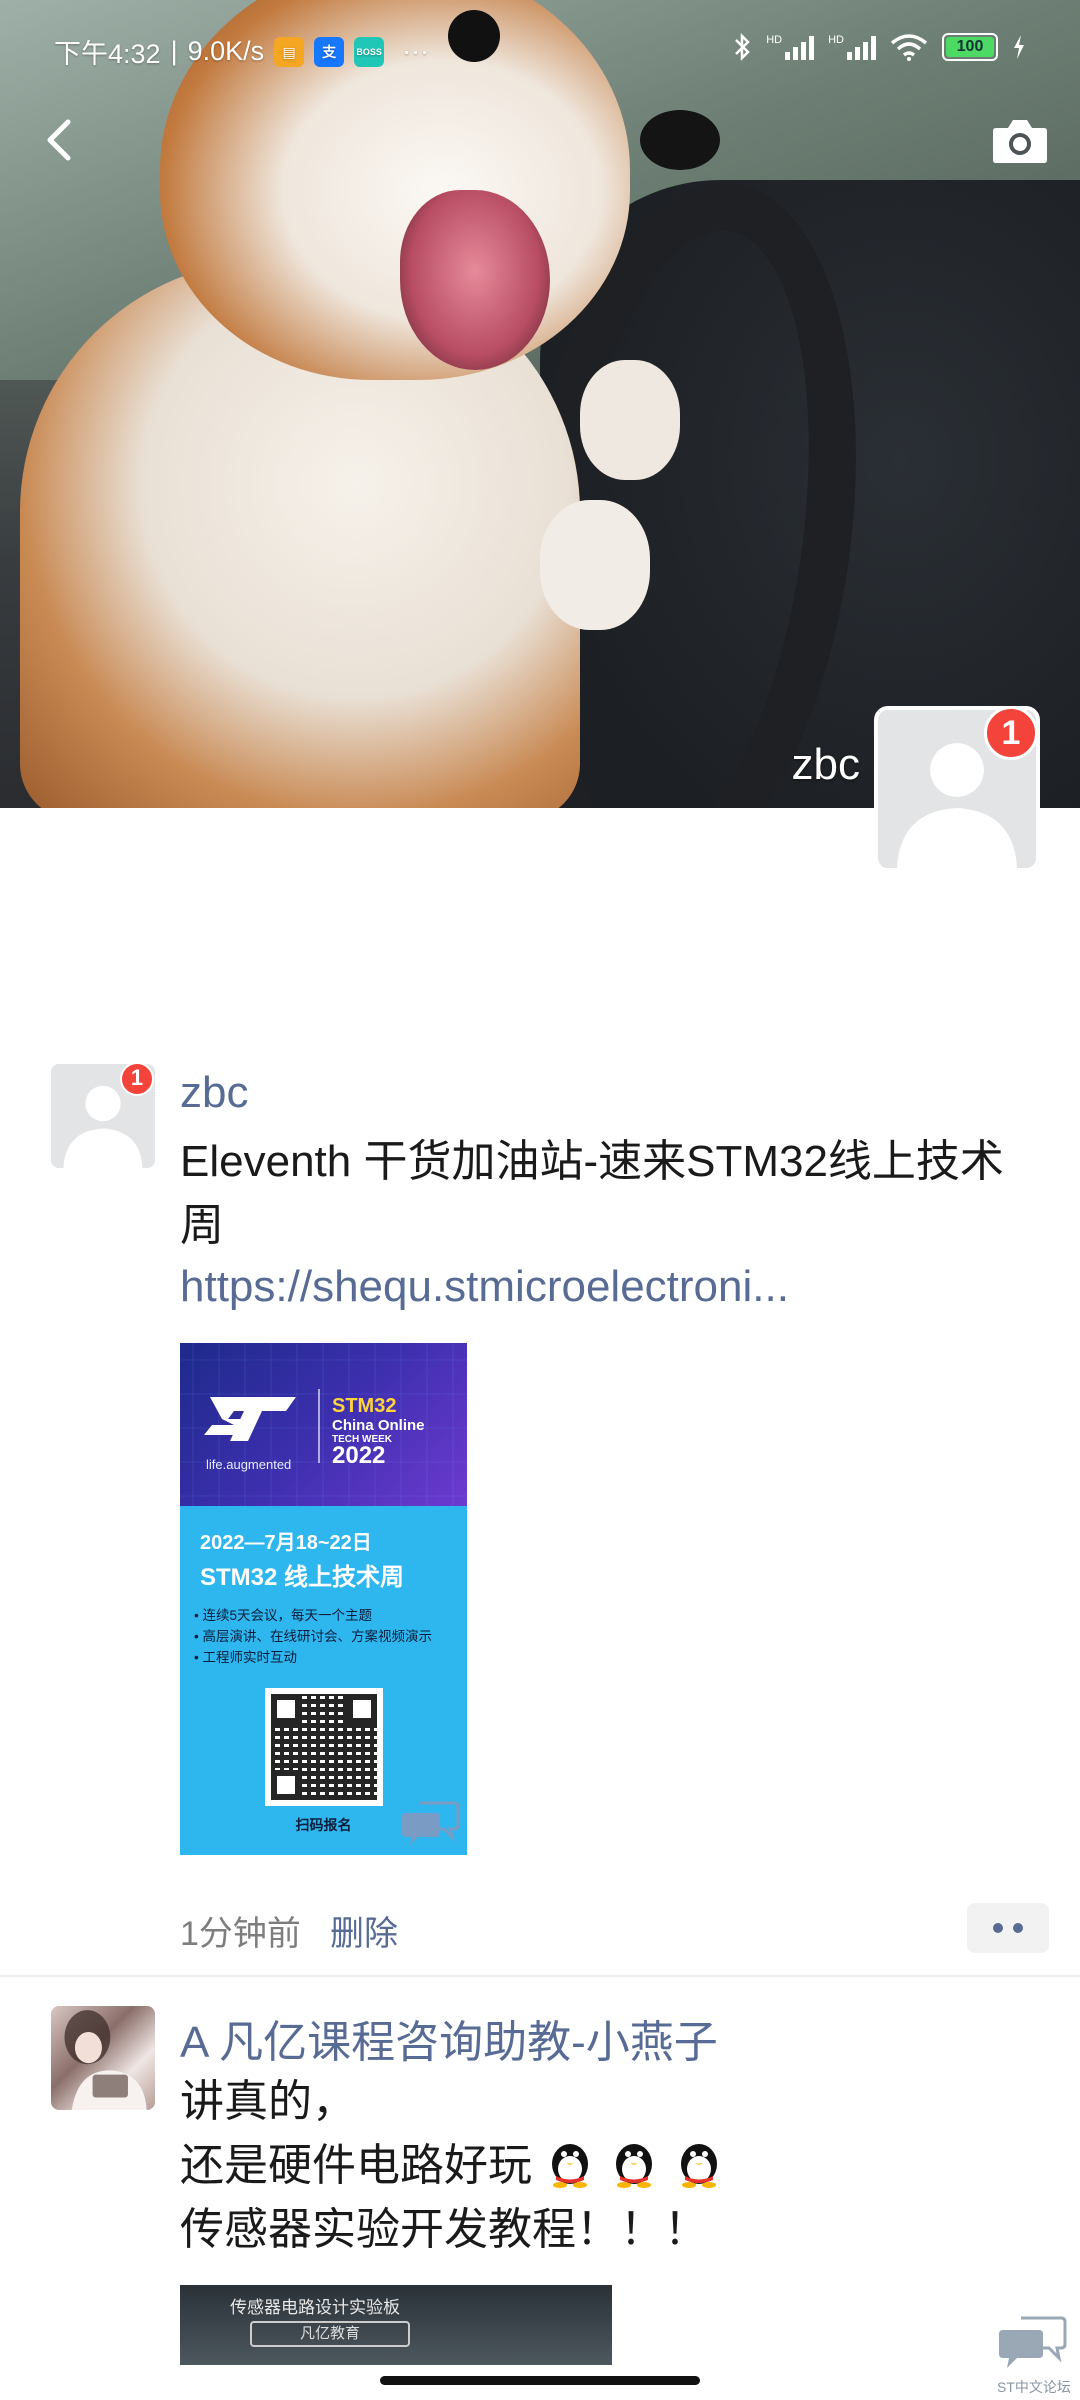  What do you see at coordinates (226, 51) in the screenshot?
I see `status-net-speed: 9.0K/s` at bounding box center [226, 51].